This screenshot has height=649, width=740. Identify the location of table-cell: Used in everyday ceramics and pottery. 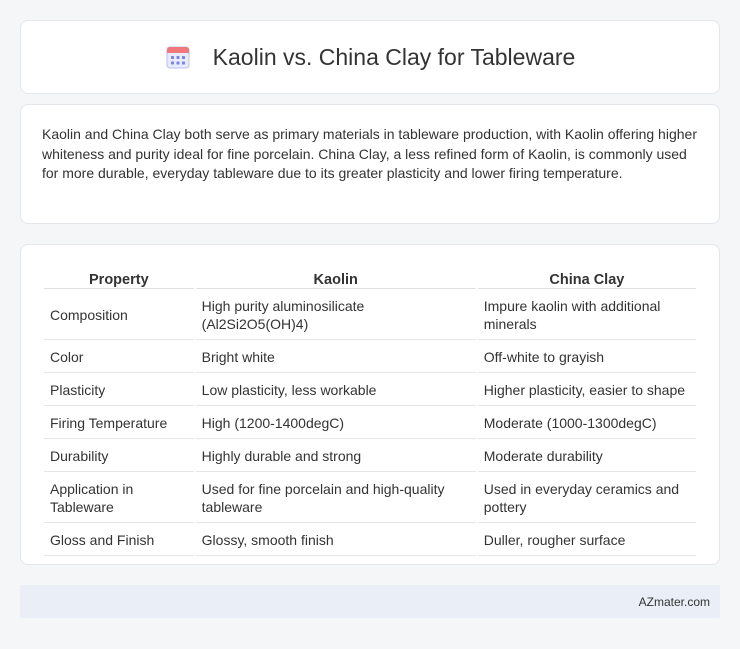
(586, 498).